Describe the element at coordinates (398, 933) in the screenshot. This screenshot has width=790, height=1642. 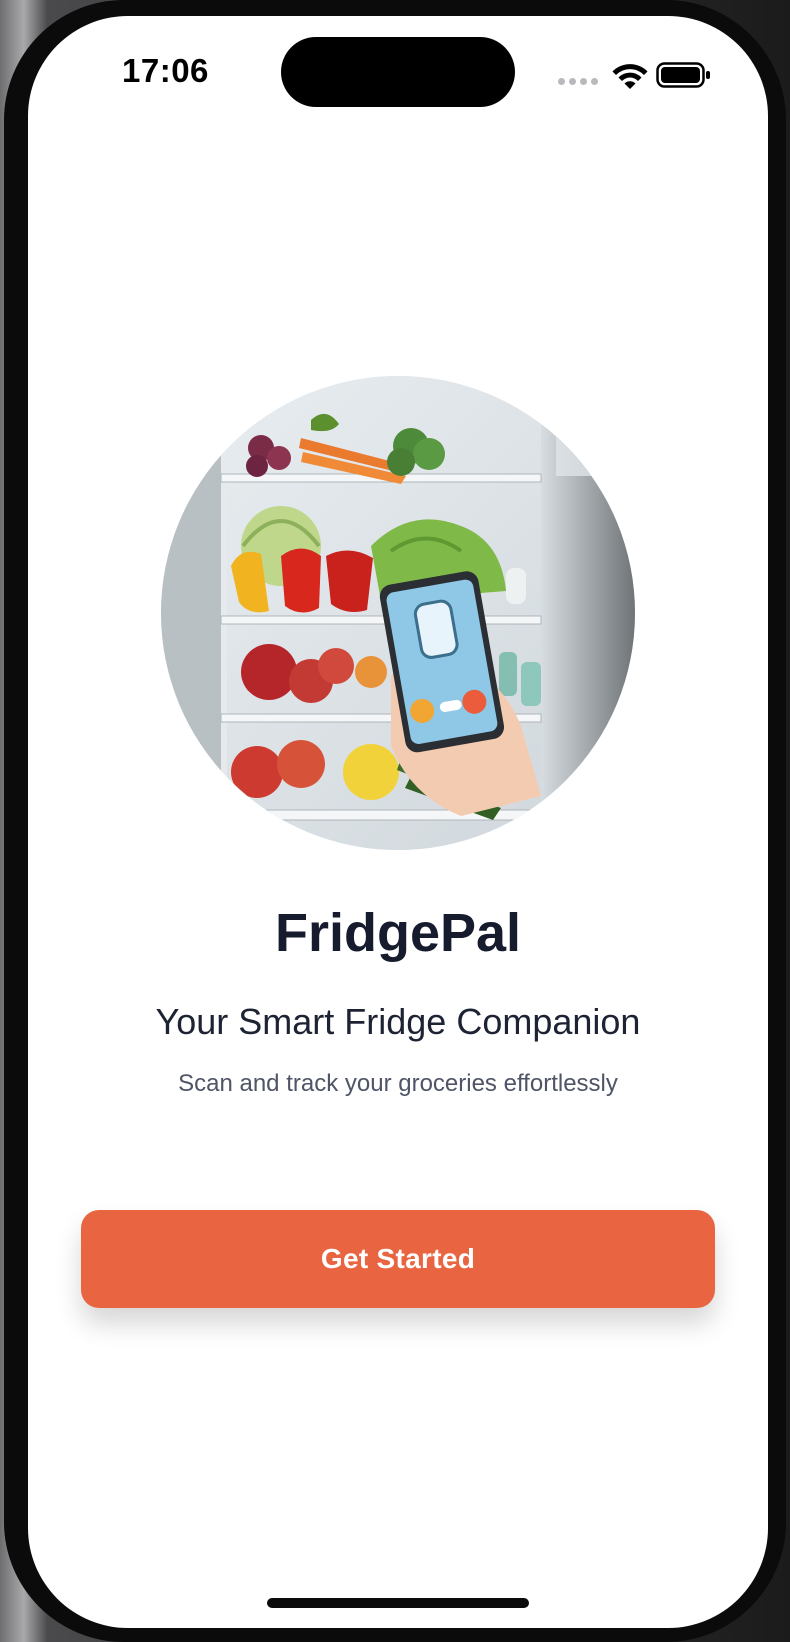
I see `app-title: FridgePal` at that location.